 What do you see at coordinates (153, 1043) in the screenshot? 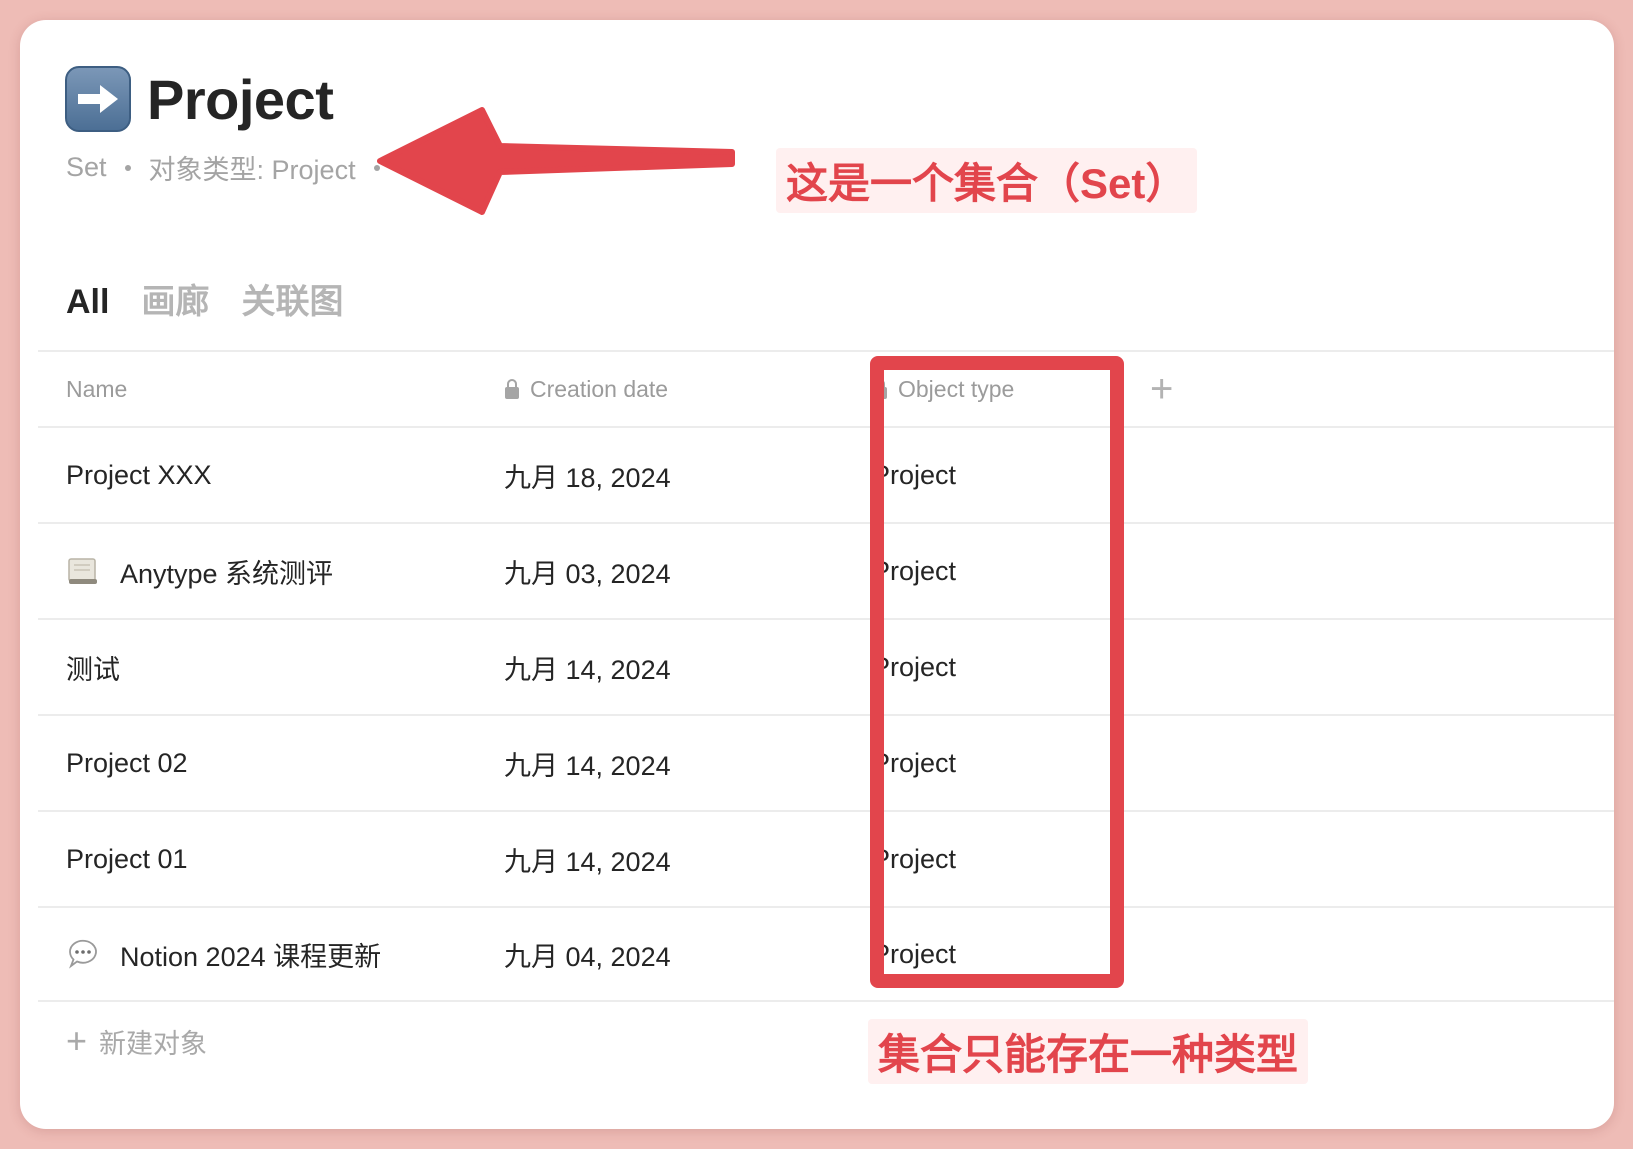
I see `new-object-label: 新建对象` at bounding box center [153, 1043].